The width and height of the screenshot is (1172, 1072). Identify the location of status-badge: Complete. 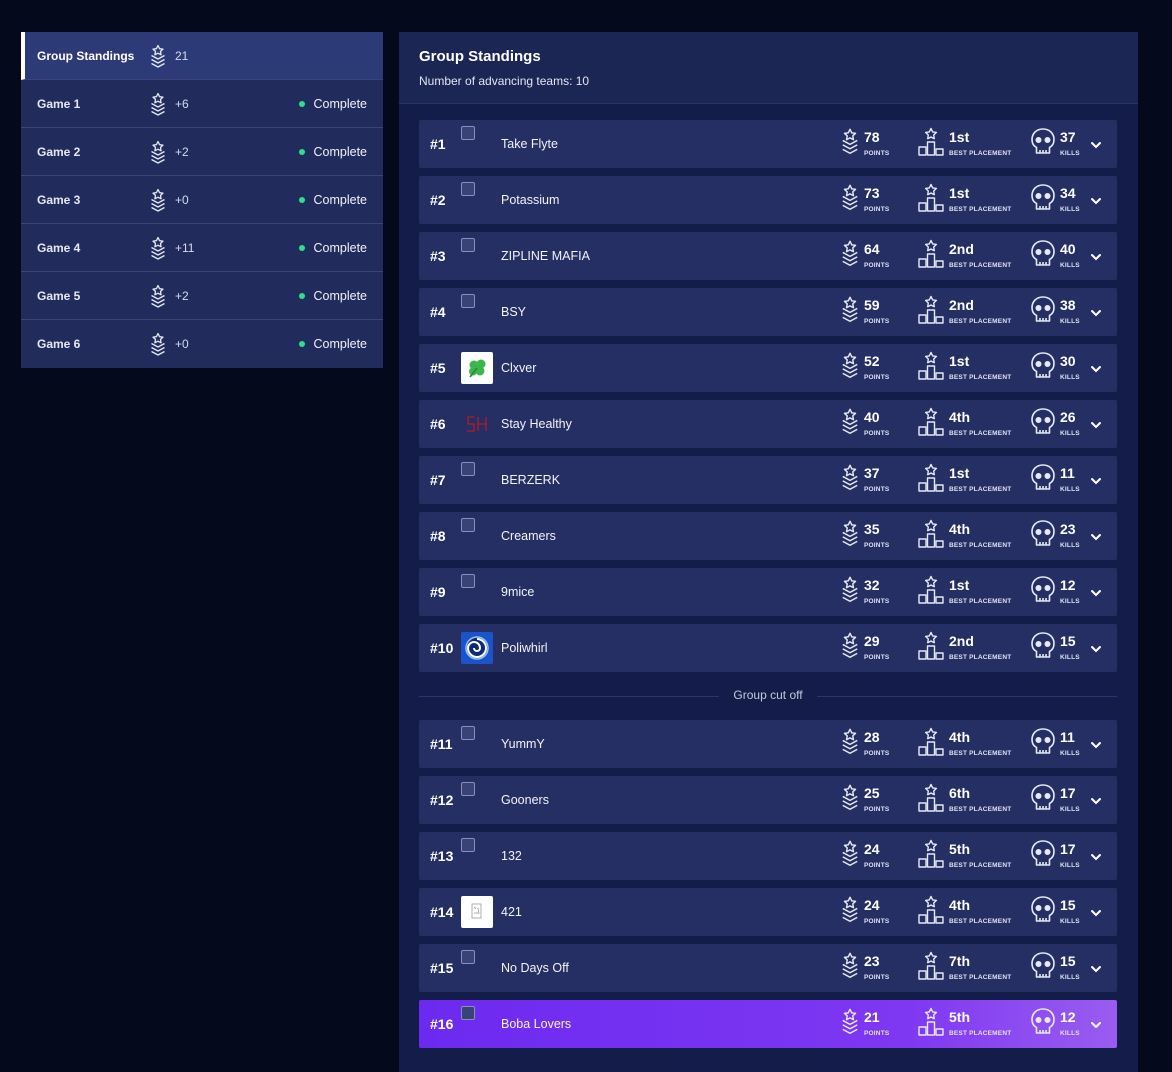
(332, 296).